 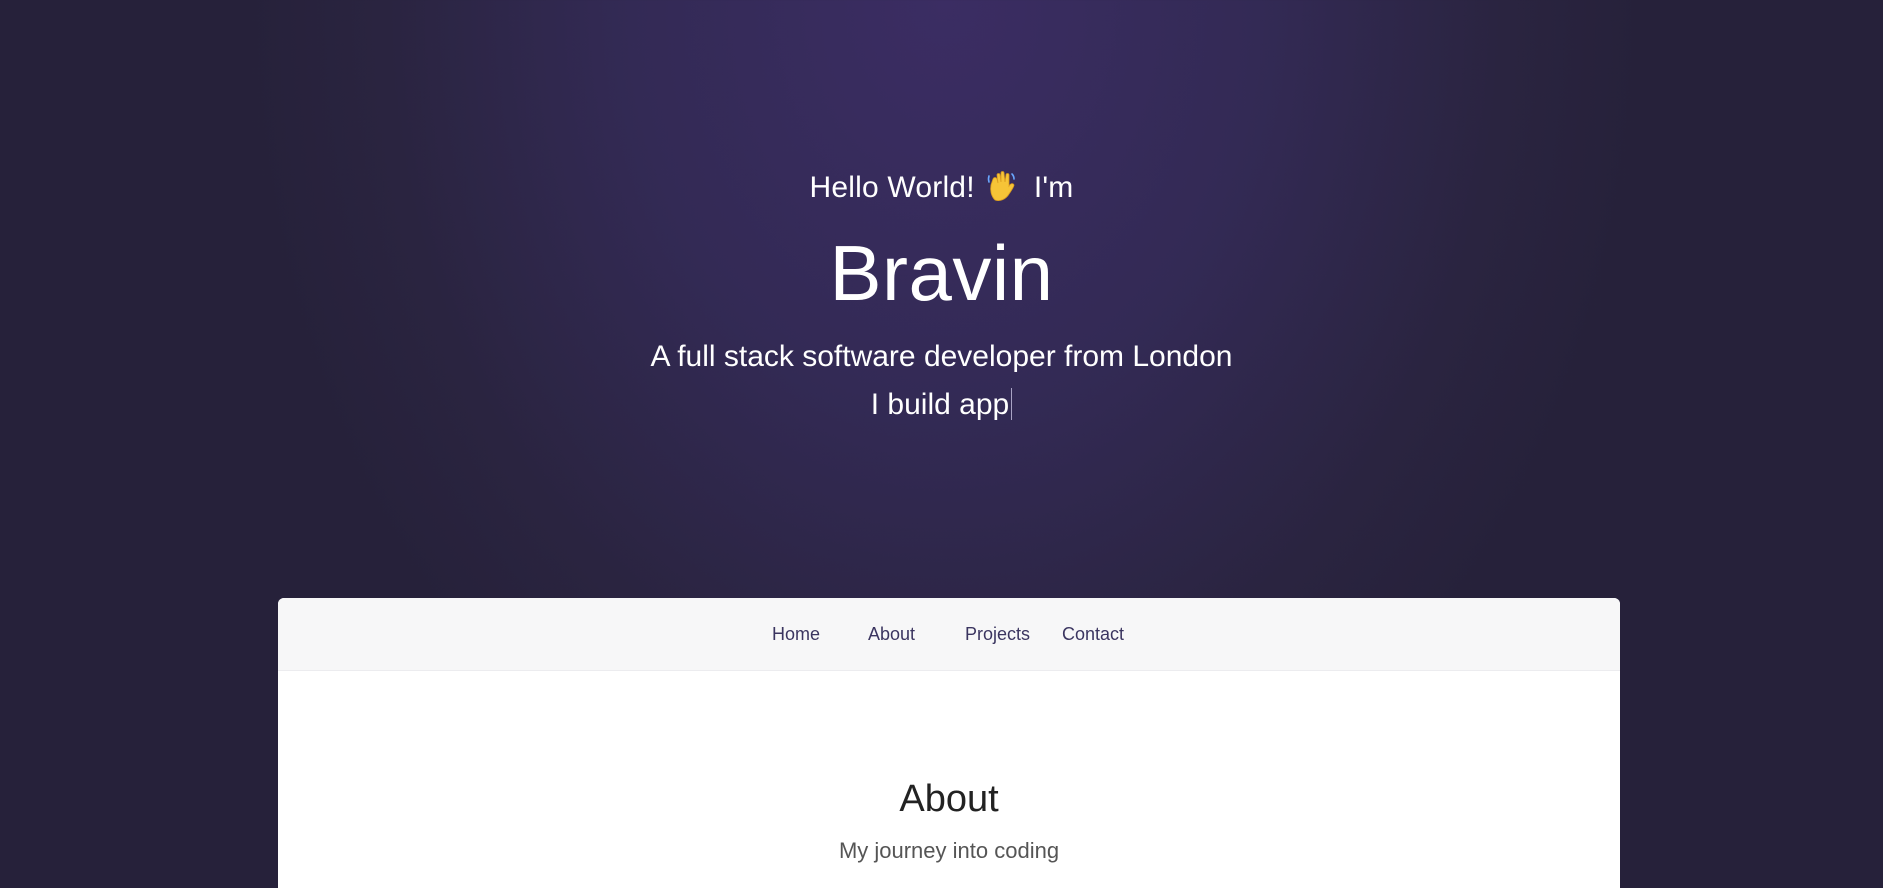 What do you see at coordinates (941, 273) in the screenshot?
I see `hero-name: Bravin` at bounding box center [941, 273].